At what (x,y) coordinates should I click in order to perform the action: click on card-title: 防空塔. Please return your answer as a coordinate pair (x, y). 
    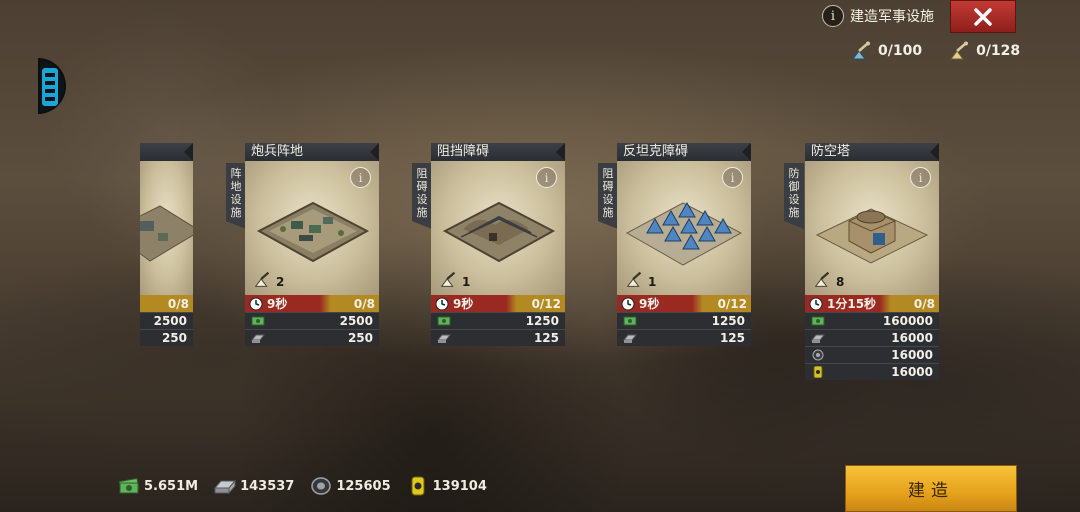
    Looking at the image, I should click on (872, 152).